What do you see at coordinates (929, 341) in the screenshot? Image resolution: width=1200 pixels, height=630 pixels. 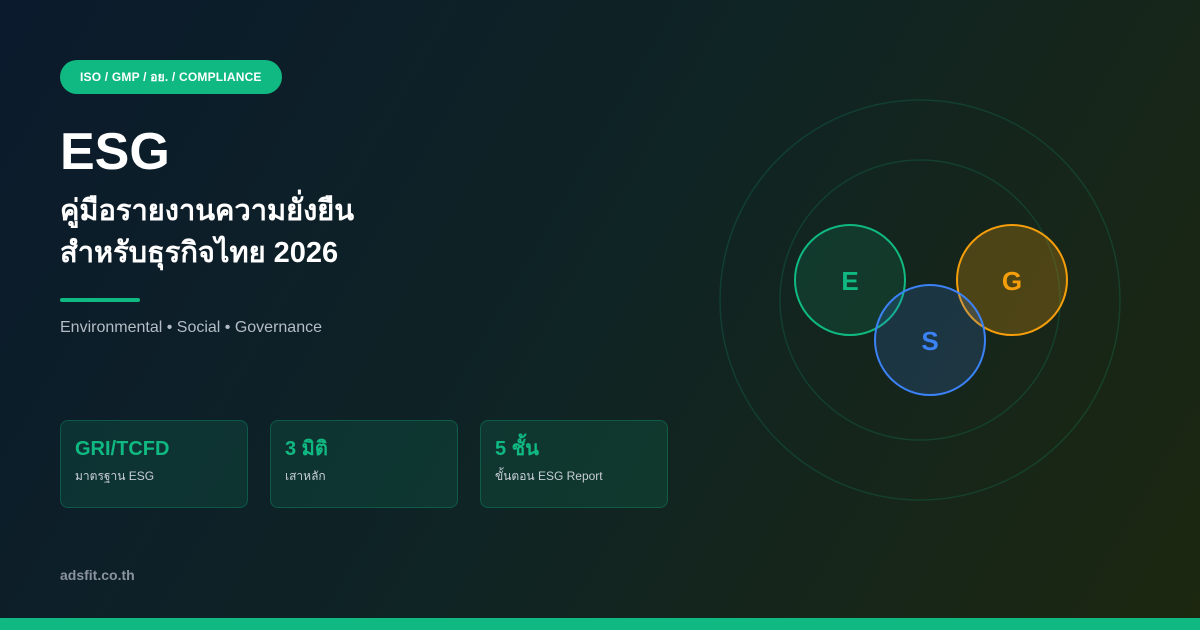 I see `social-letter: S` at bounding box center [929, 341].